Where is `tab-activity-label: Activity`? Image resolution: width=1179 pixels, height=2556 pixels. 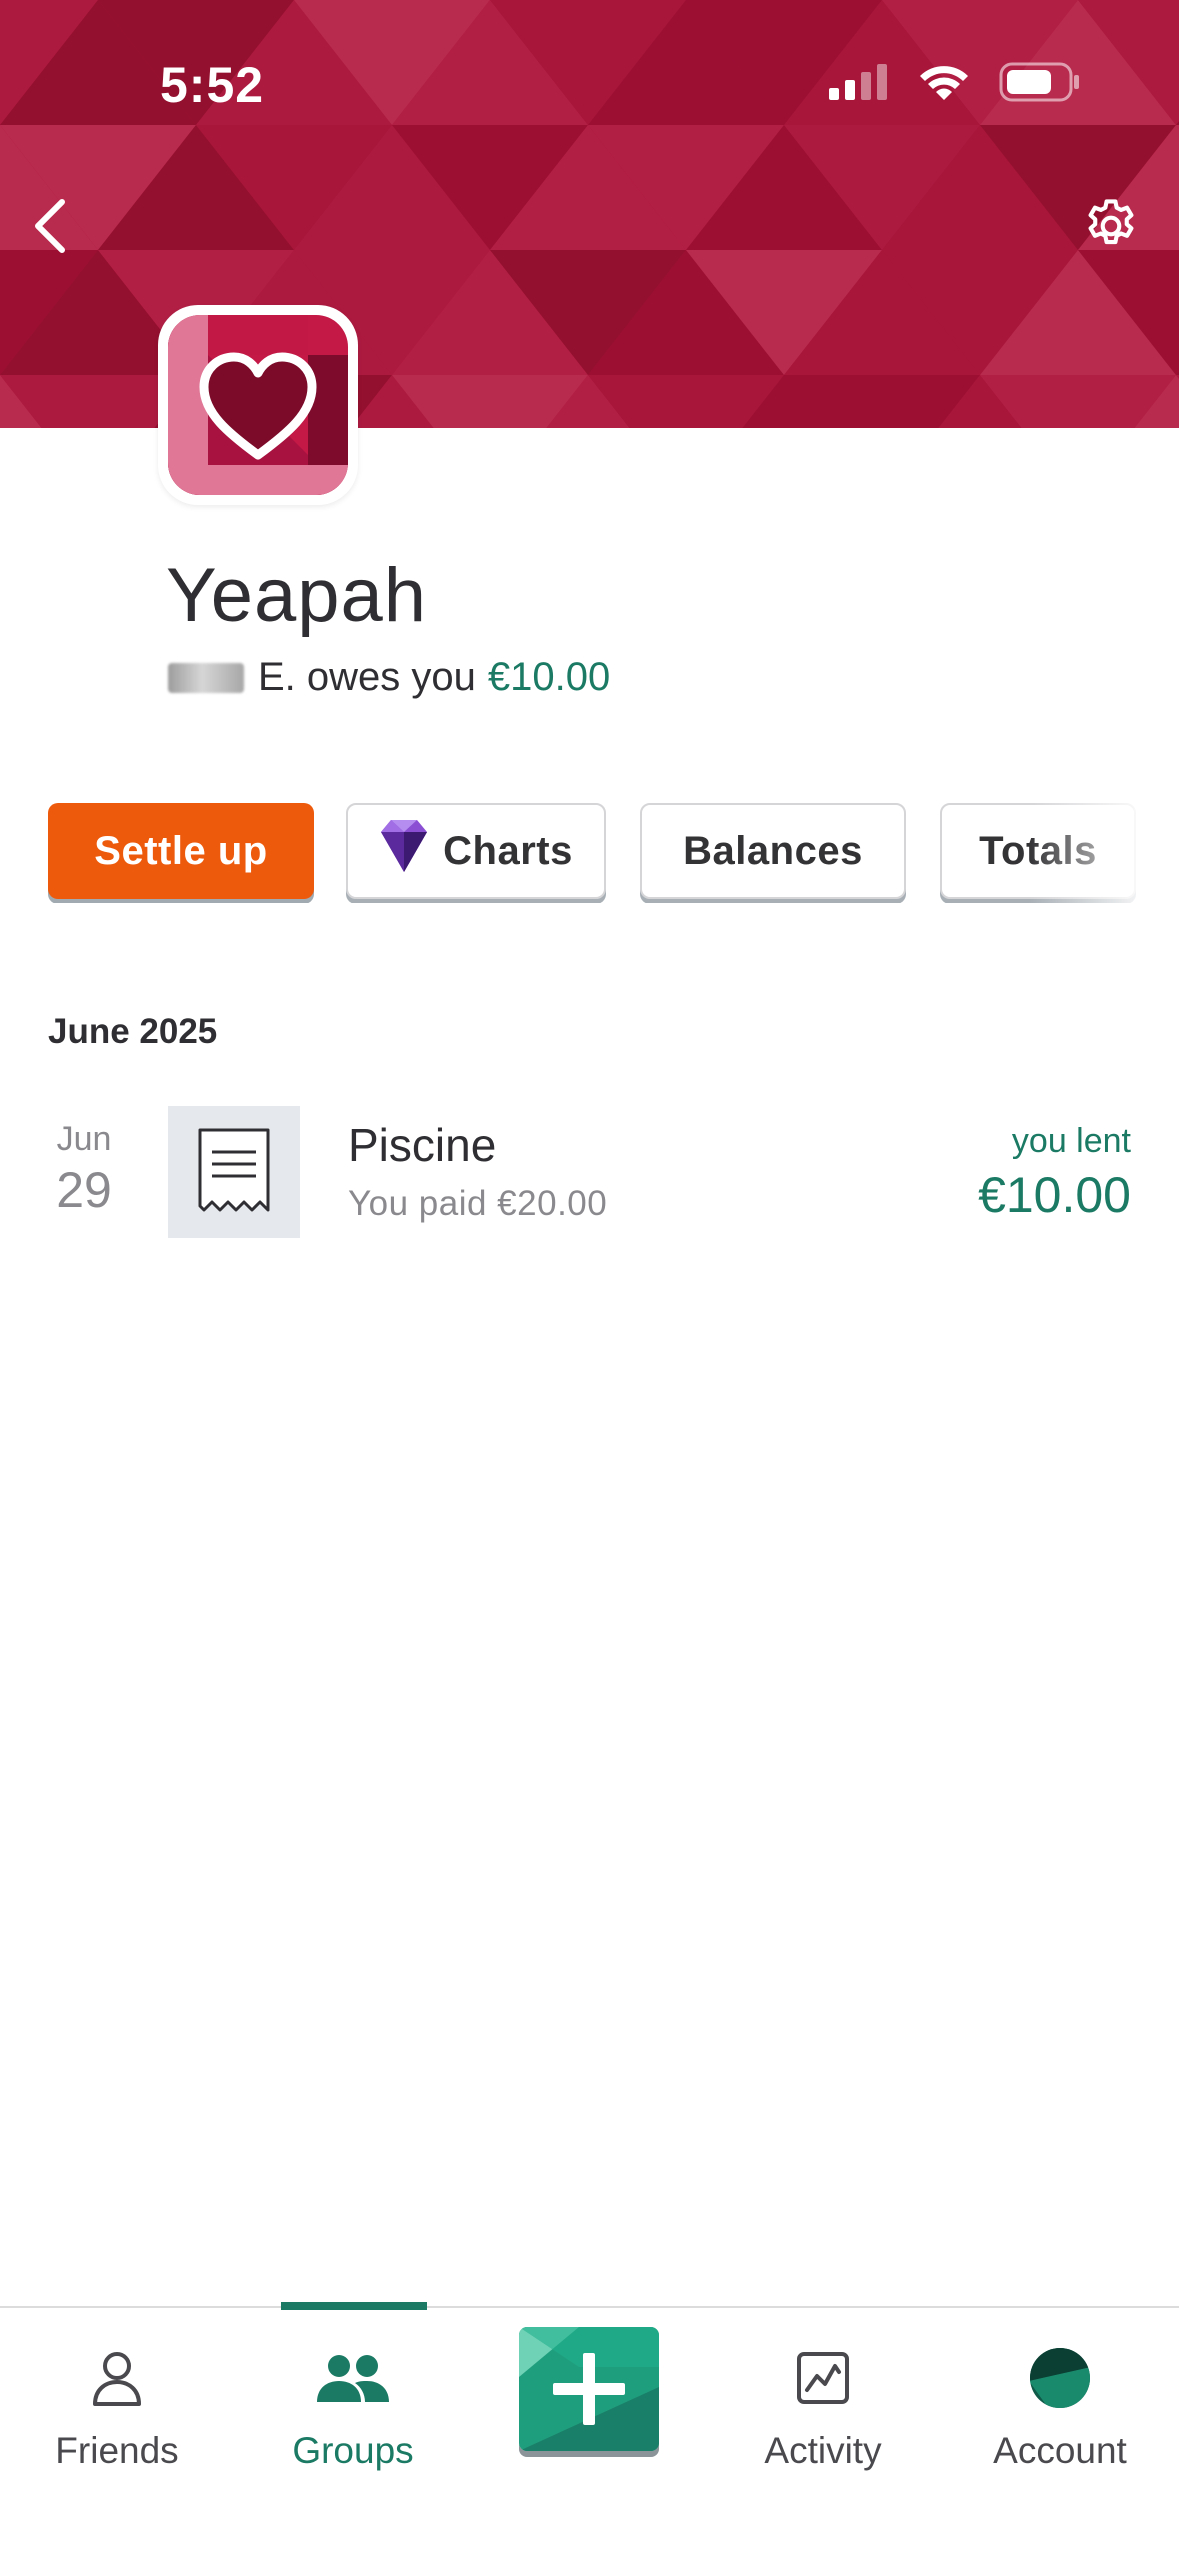 tab-activity-label: Activity is located at coordinates (823, 2450).